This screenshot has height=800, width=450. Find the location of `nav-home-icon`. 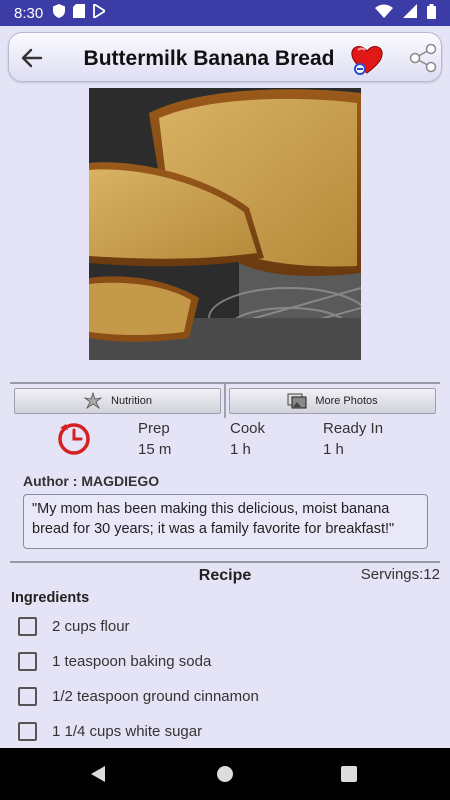

nav-home-icon is located at coordinates (225, 774).